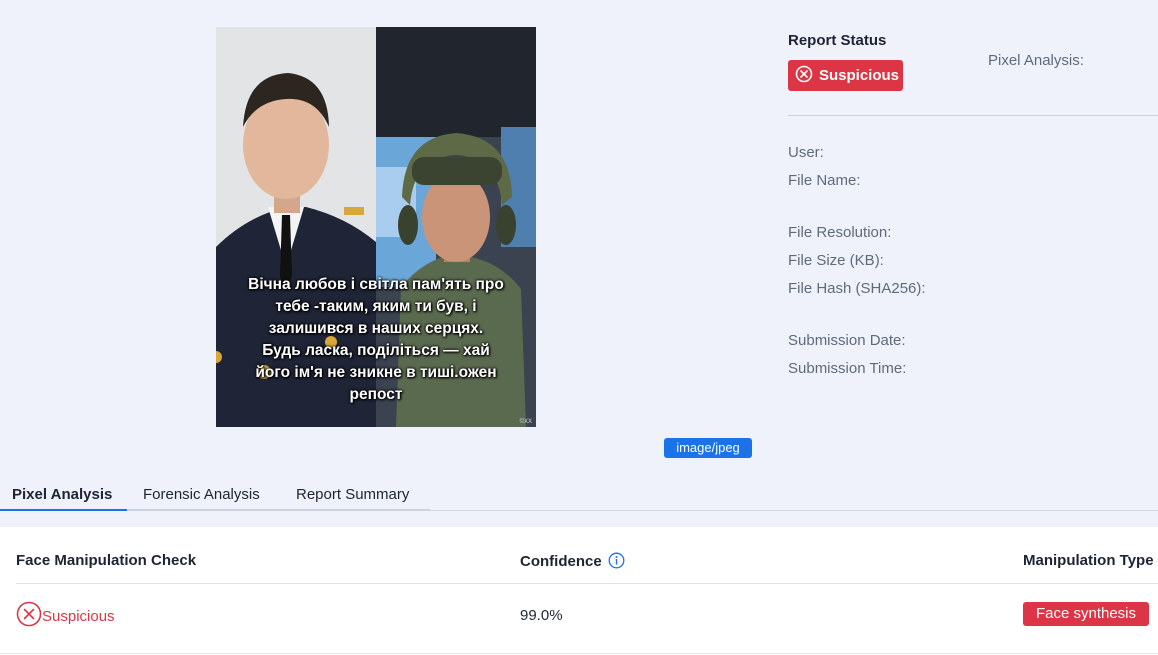 Image resolution: width=1158 pixels, height=655 pixels. Describe the element at coordinates (847, 368) in the screenshot. I see `submission-time-label: Submission Time:` at that location.